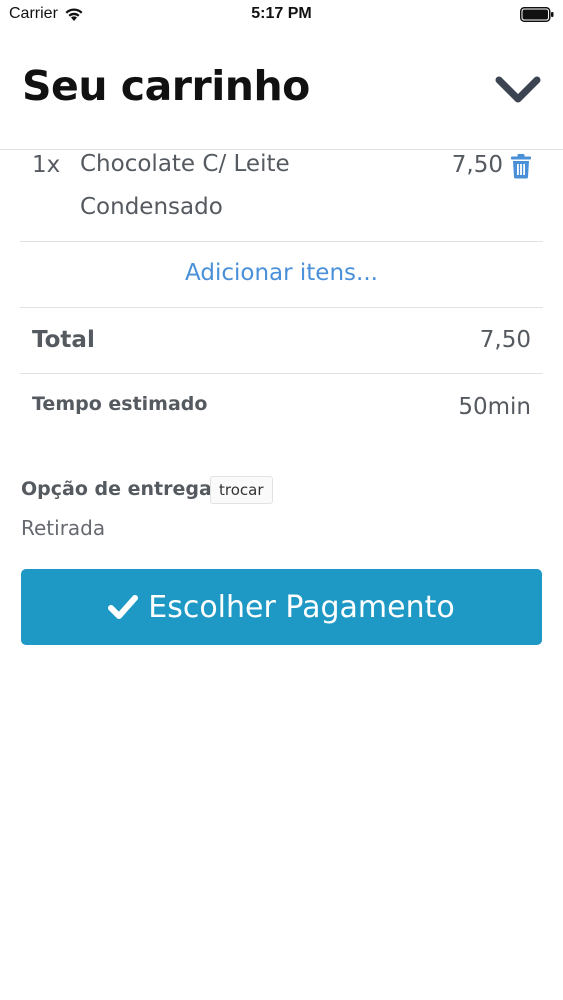  I want to click on choose-payment-button: Escolher Pagamento, so click(281, 607).